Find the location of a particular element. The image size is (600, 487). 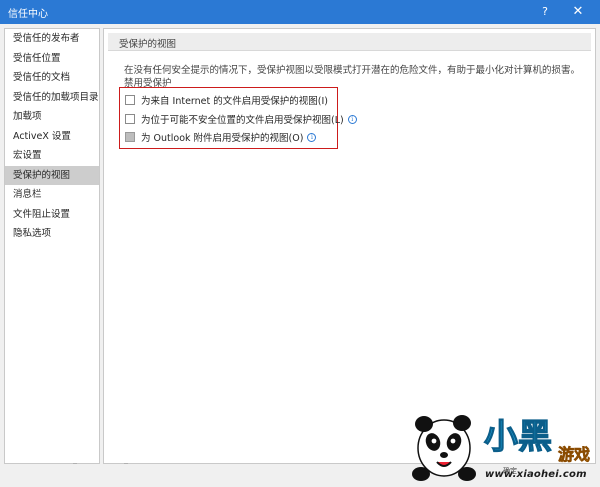

option-outlook-attachments-label: 为 Outlook 附件启用受保护的视图(O) is located at coordinates (222, 138).